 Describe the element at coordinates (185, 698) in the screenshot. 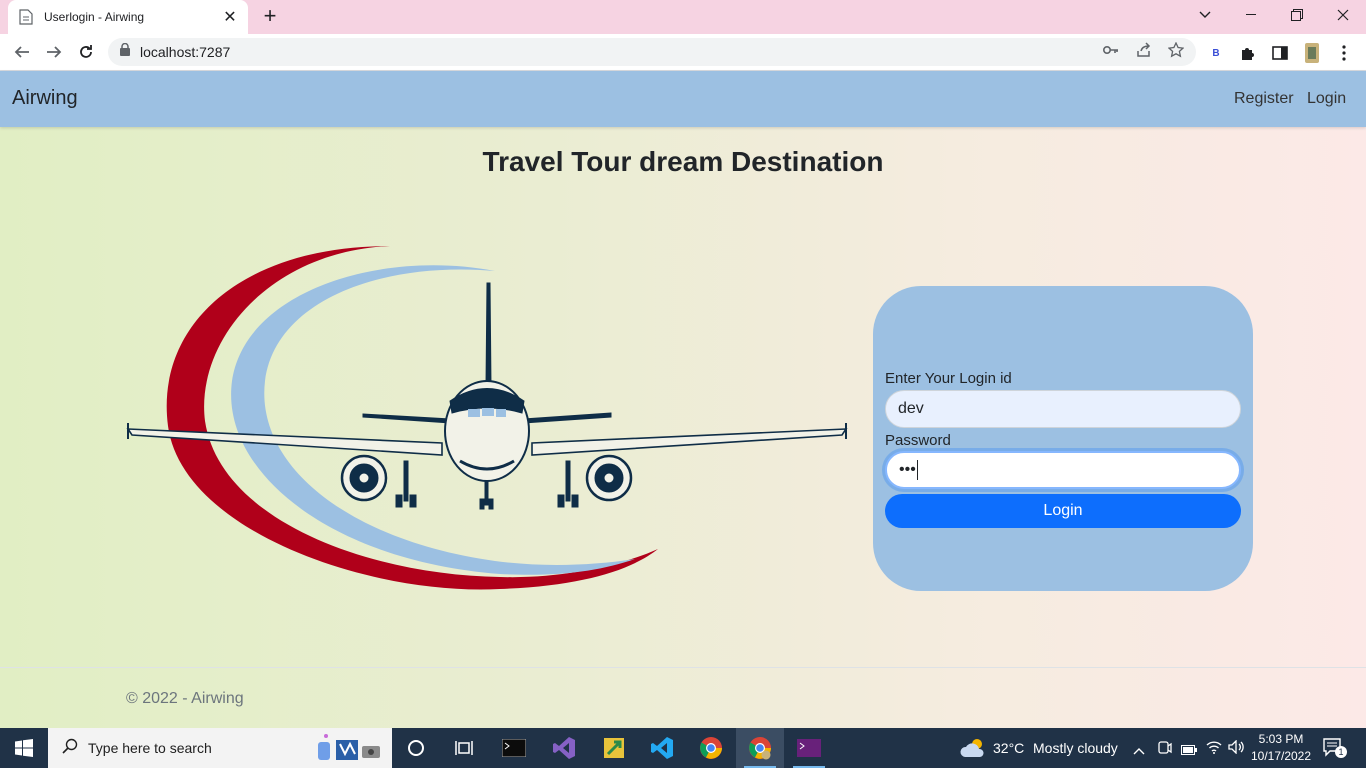

I see `footer-copyright: © 2022 - Airwing` at that location.